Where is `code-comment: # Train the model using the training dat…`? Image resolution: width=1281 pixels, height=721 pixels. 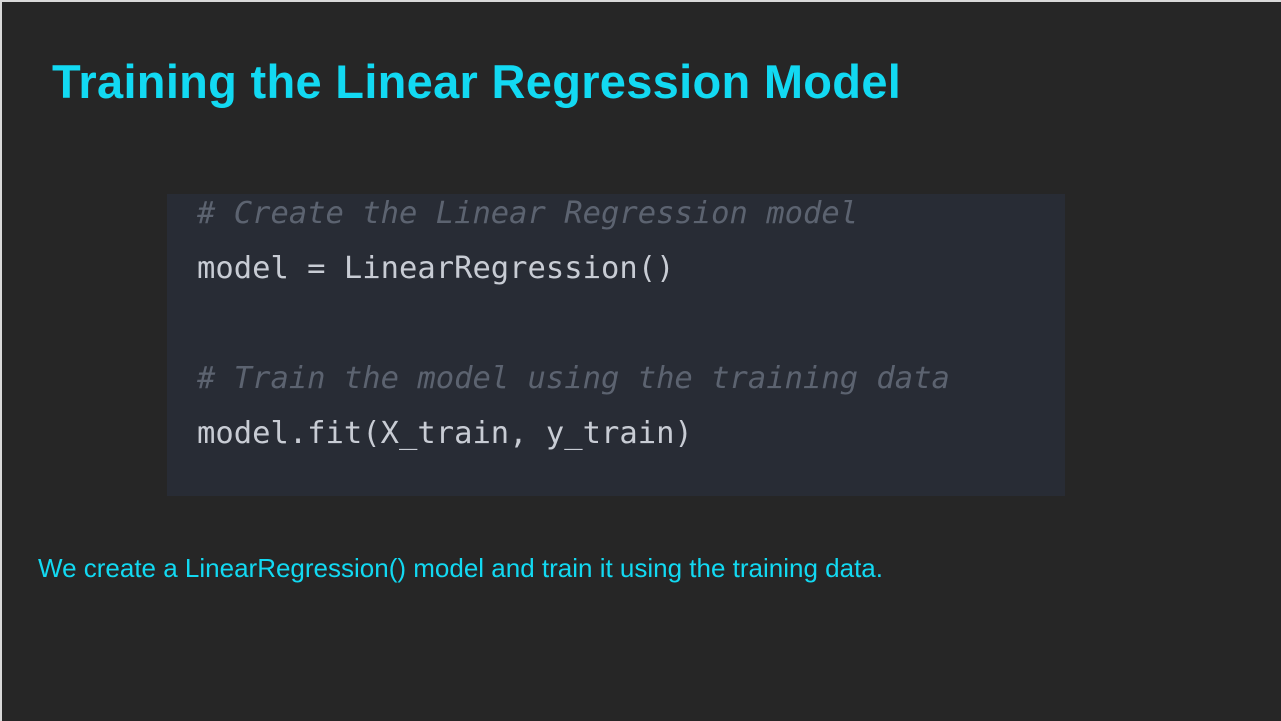 code-comment: # Train the model using the training dat… is located at coordinates (573, 378).